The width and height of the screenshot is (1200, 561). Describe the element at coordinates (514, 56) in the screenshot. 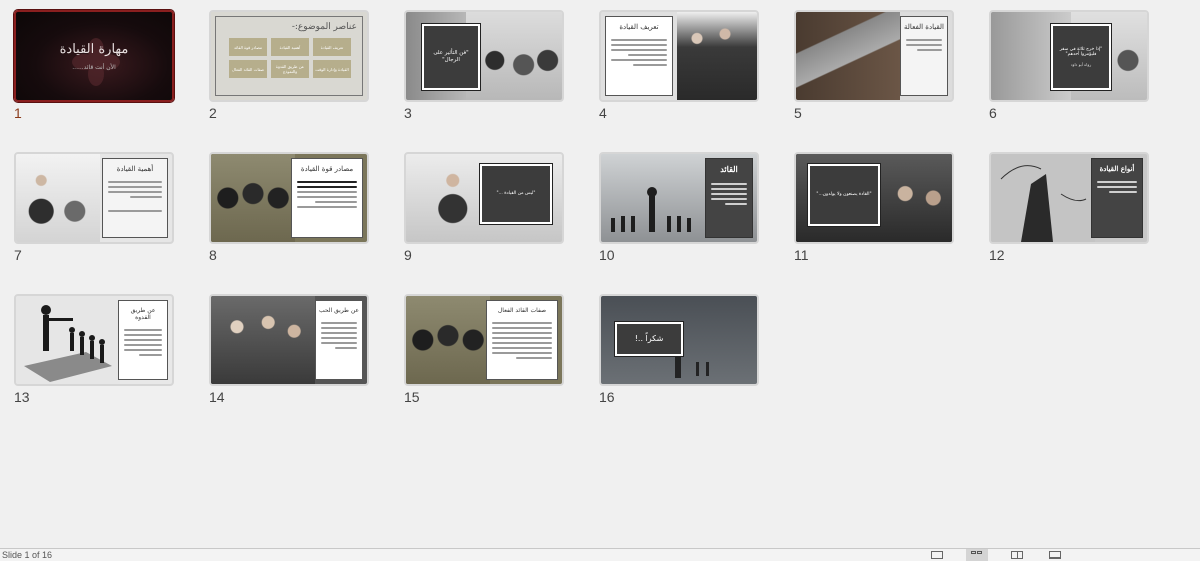

I see `meeting-photo` at that location.